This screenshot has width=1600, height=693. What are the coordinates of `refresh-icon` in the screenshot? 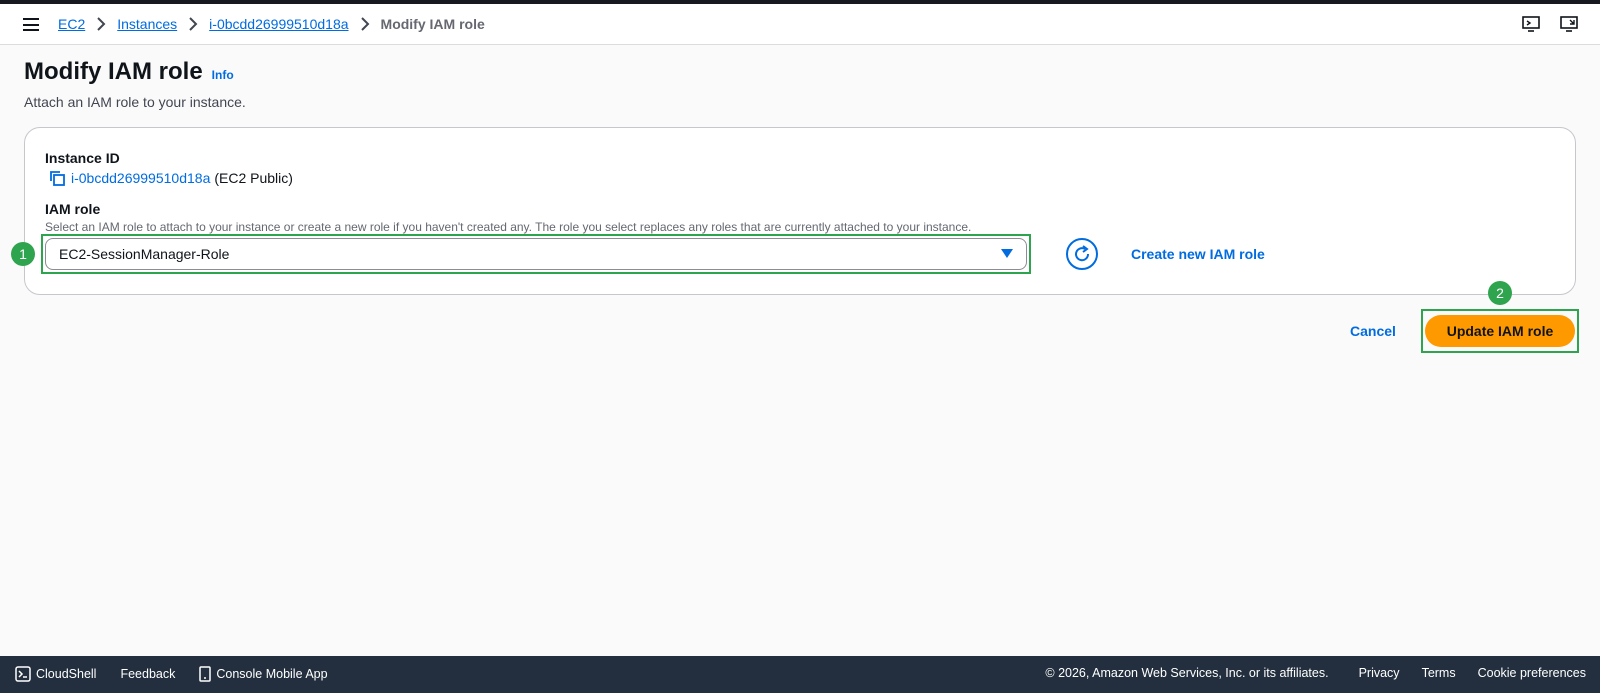 It's located at (1082, 253).